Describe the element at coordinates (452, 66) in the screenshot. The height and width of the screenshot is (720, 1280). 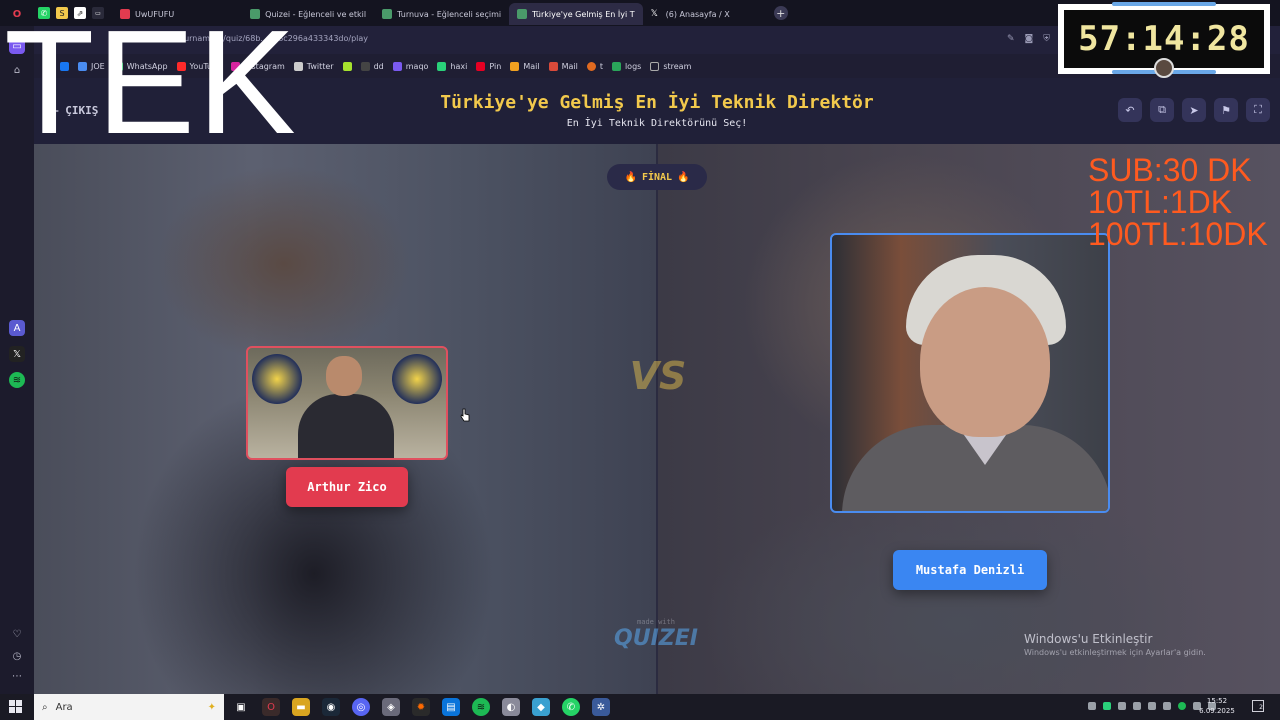
I see `bookmark-item: haxi` at that location.